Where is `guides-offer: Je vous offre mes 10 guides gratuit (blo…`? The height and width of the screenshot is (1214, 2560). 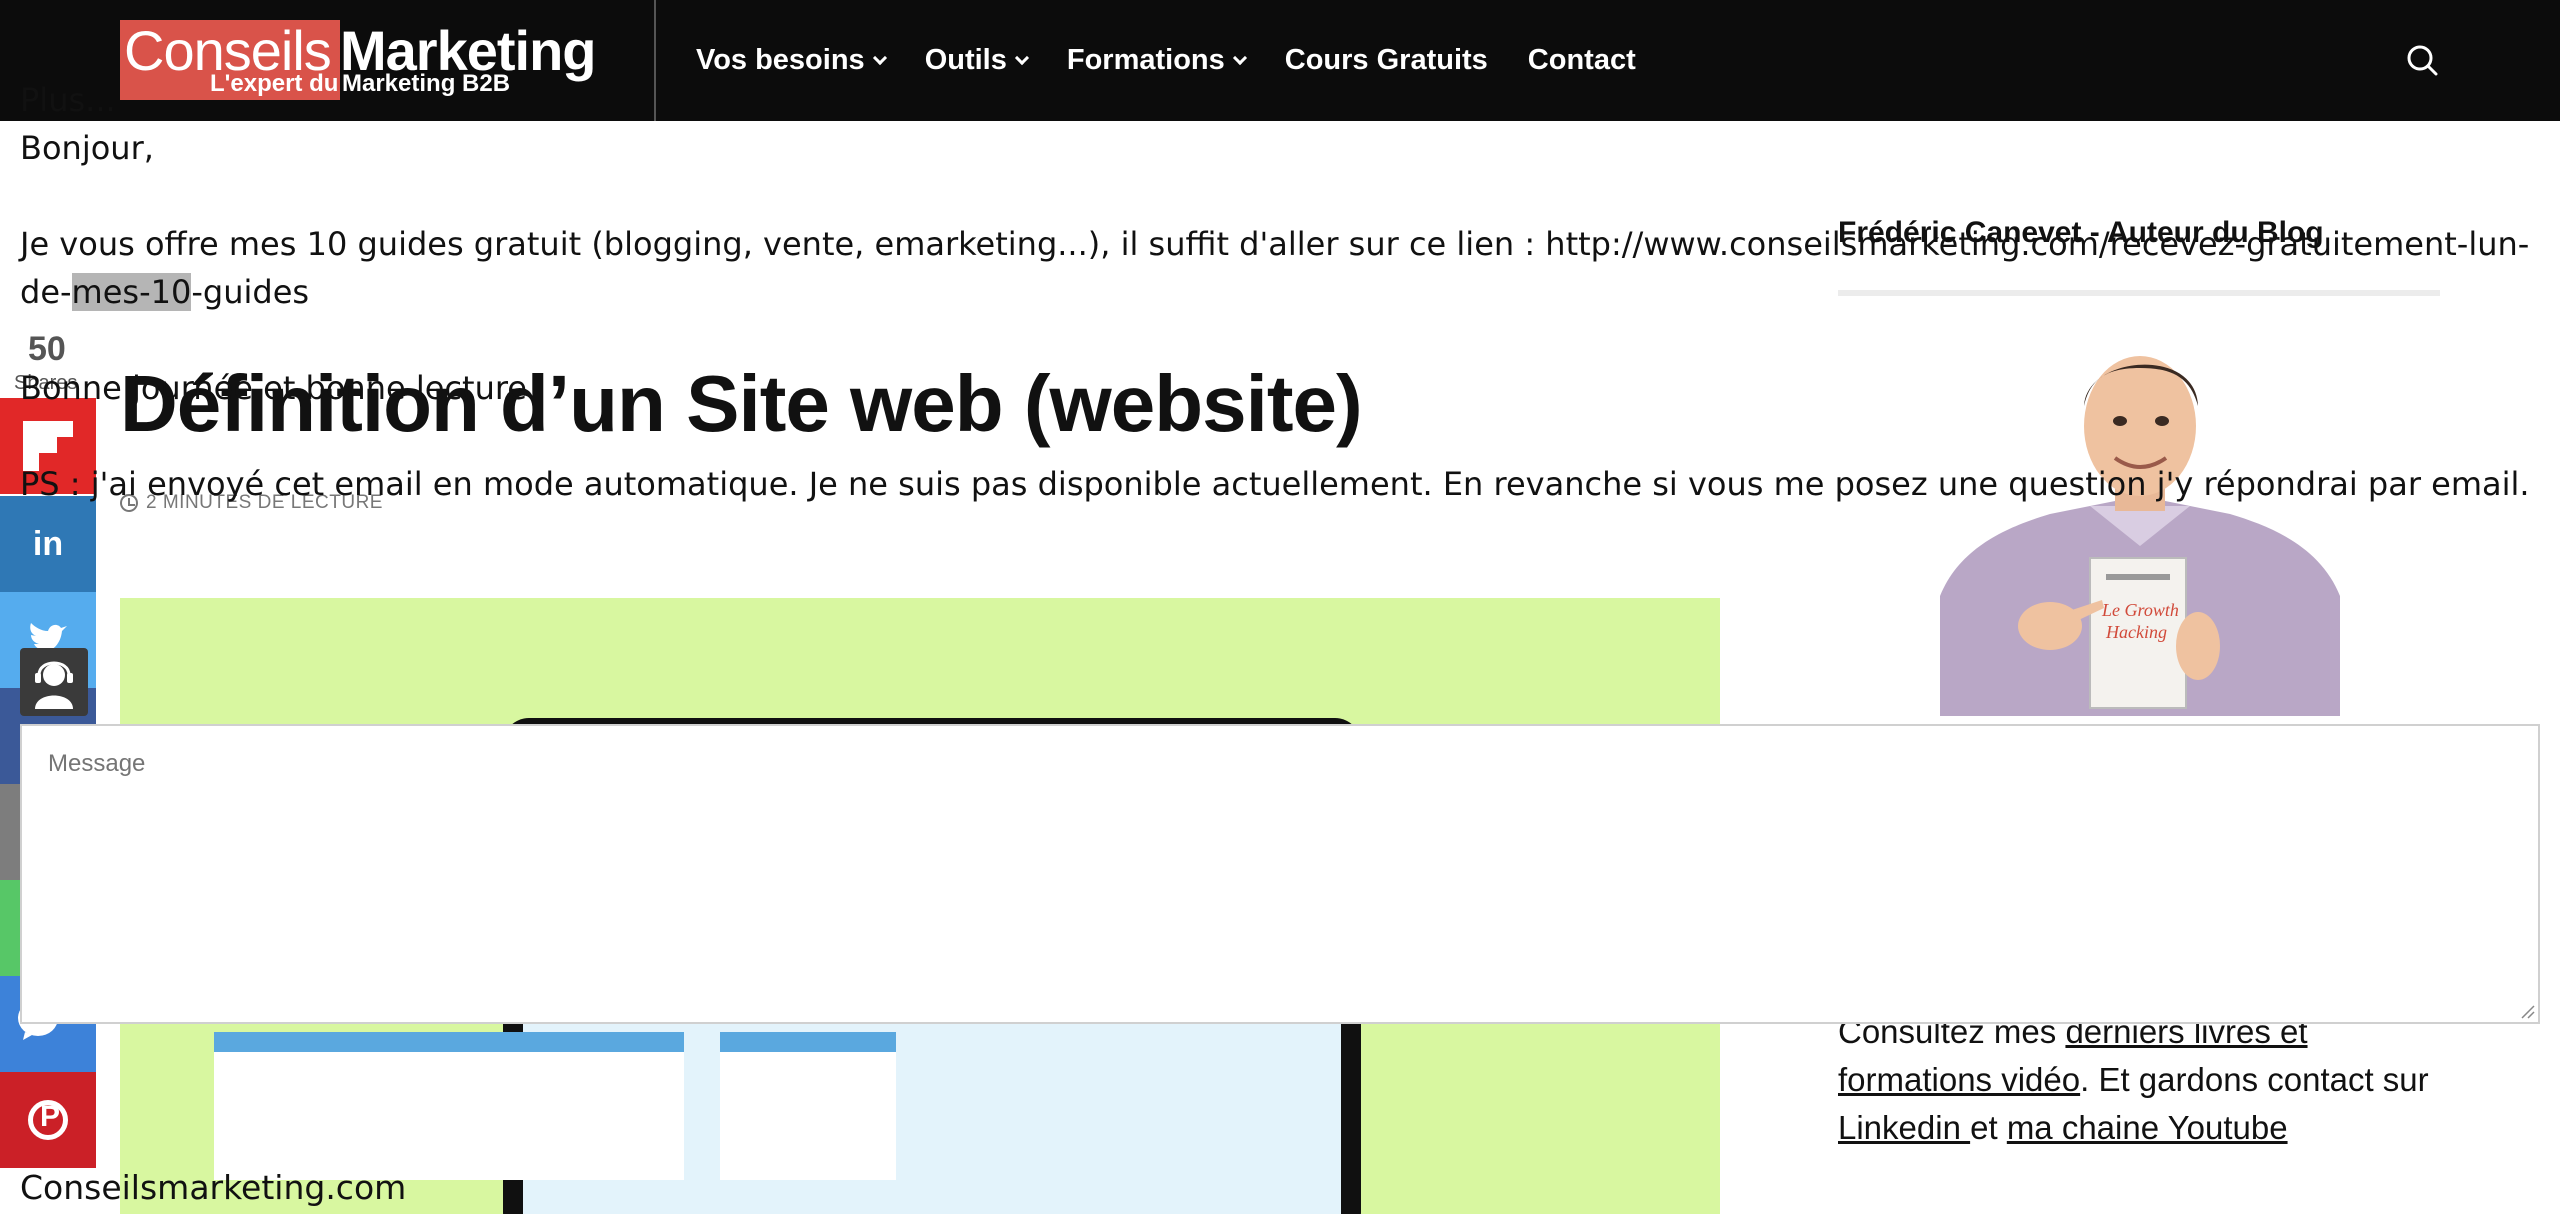 guides-offer: Je vous offre mes 10 guides gratuit (blo… is located at coordinates (1280, 268).